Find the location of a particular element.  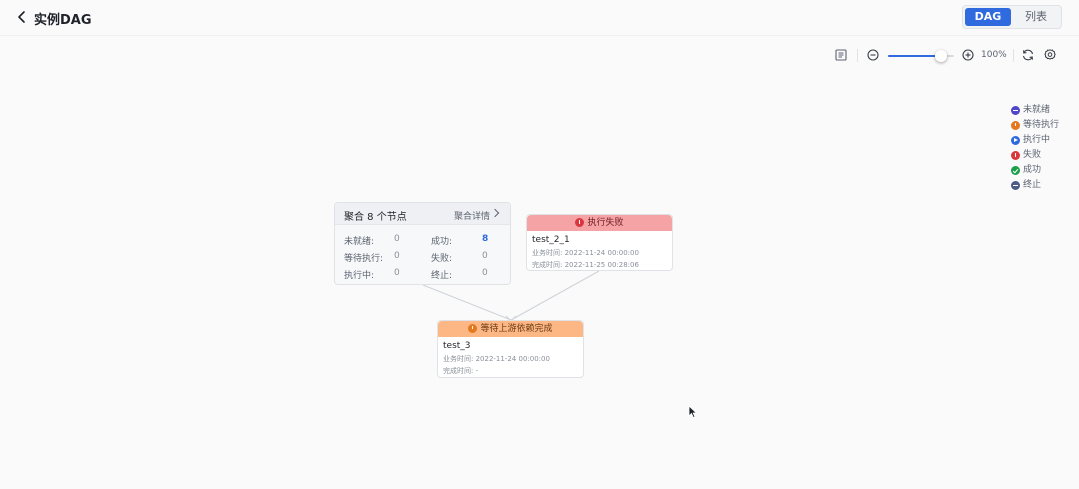

legend-item-waiting: 等待执行 is located at coordinates (1044, 125).